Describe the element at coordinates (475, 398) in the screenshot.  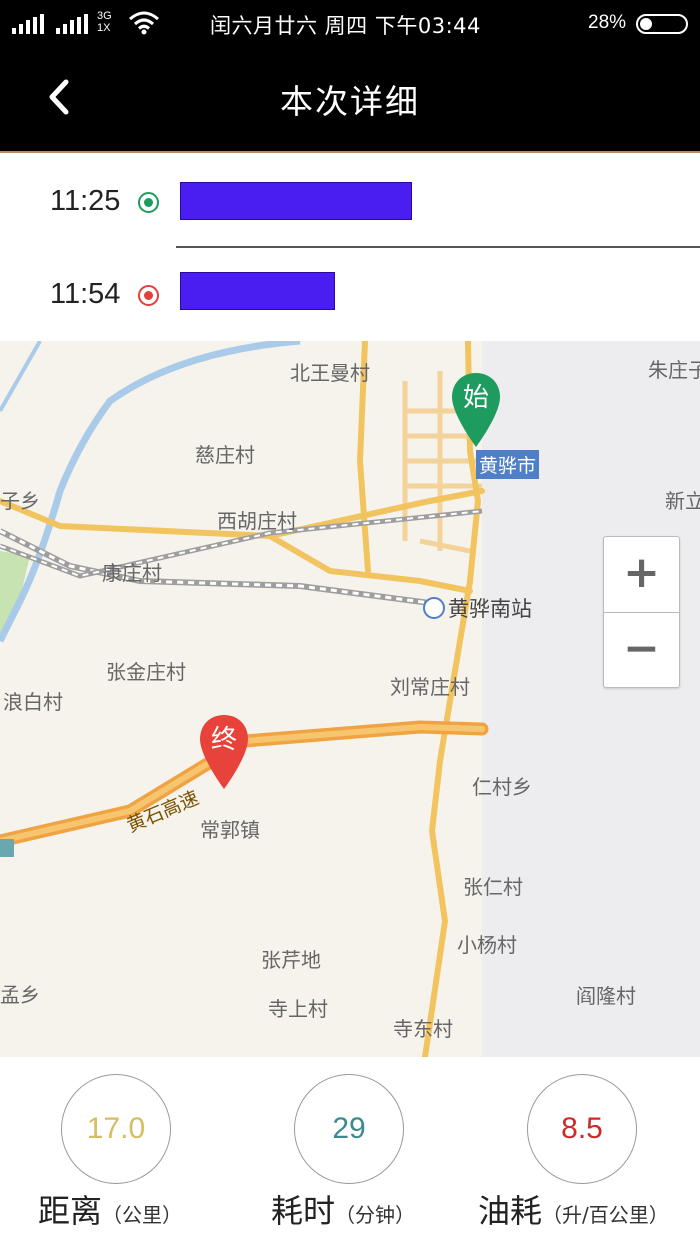
I see `start-pin-label: 始` at that location.